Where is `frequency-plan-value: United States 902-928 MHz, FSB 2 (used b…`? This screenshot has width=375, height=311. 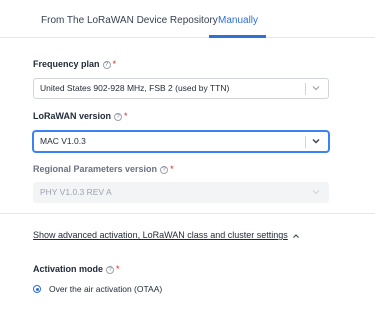
frequency-plan-value: United States 902-928 MHz, FSB 2 (used b… is located at coordinates (135, 88).